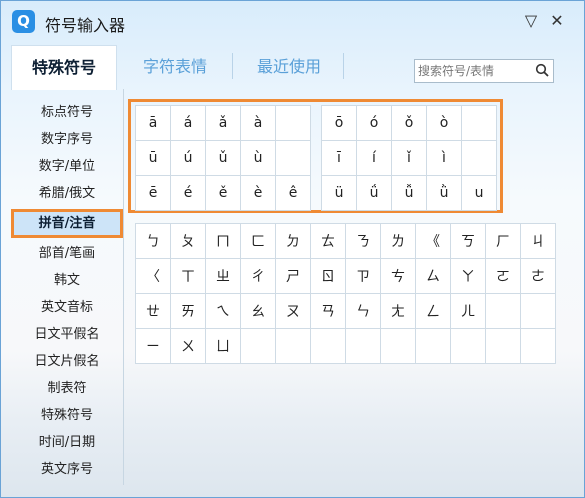 The width and height of the screenshot is (585, 498). What do you see at coordinates (67, 415) in the screenshot?
I see `sidebar-item-special-symbols: 特殊符号` at bounding box center [67, 415].